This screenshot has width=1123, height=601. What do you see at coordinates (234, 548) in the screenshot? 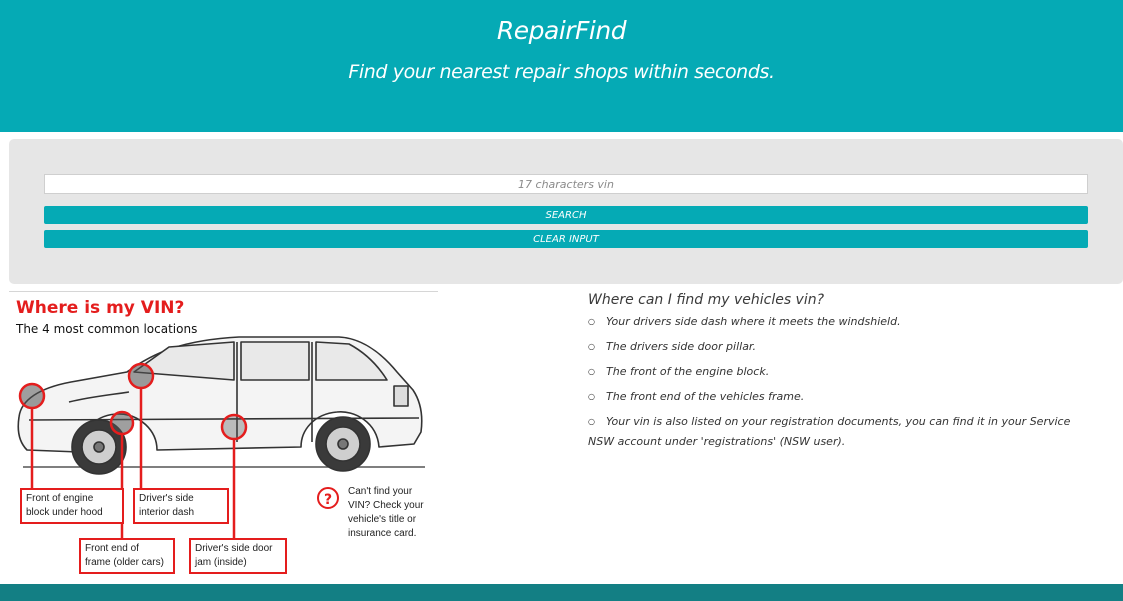
I see `callout-door-line1: Driver's side door` at bounding box center [234, 548].